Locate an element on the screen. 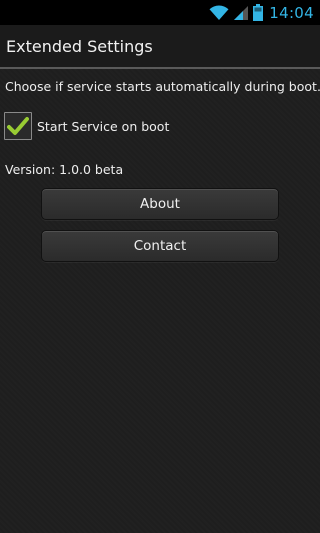 This screenshot has height=533, width=320. status-bar: 14:04 is located at coordinates (160, 12).